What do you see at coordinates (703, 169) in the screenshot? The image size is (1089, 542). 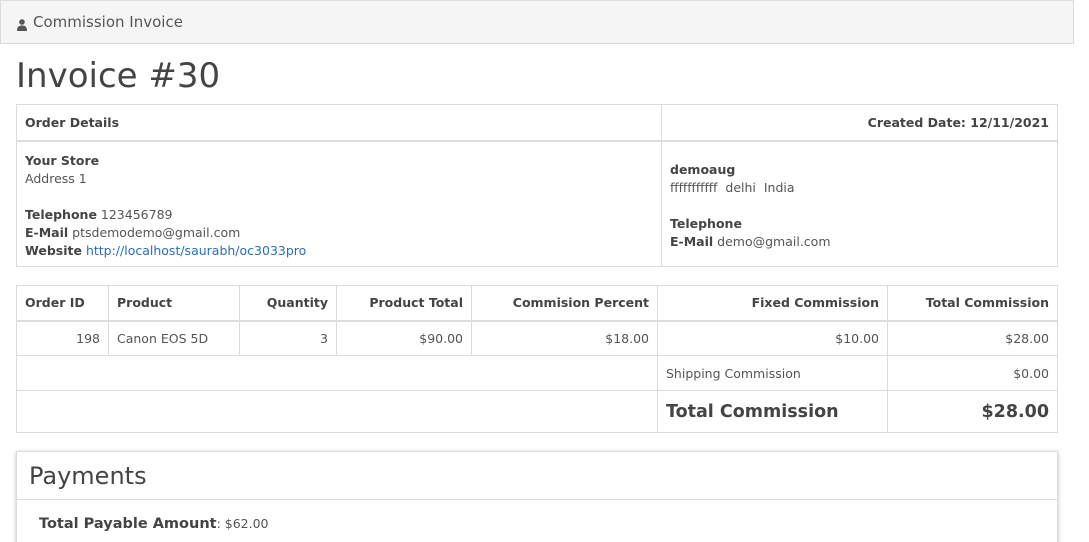 I see `customer-name: demoaug` at bounding box center [703, 169].